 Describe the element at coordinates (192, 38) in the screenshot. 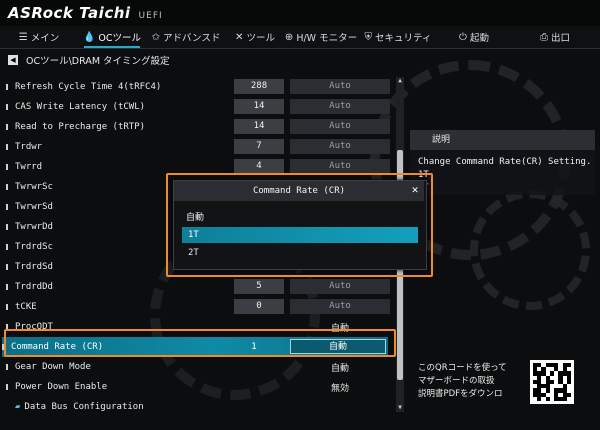

I see `tab-label: アドバンスド` at that location.